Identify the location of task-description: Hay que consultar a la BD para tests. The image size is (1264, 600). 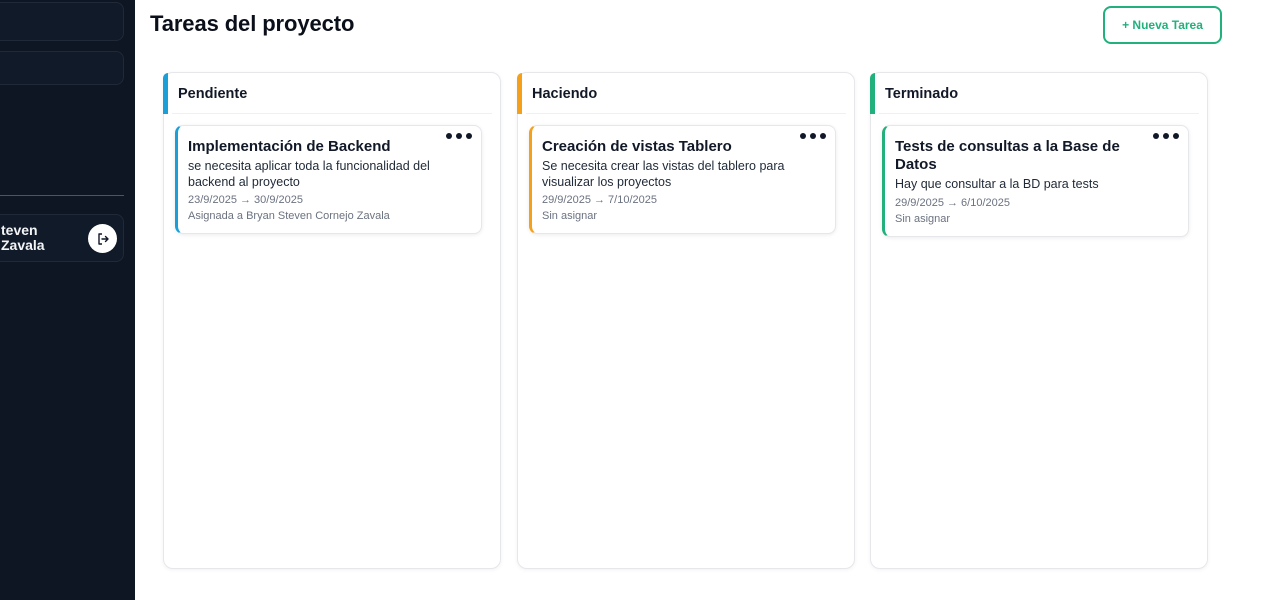
(997, 184).